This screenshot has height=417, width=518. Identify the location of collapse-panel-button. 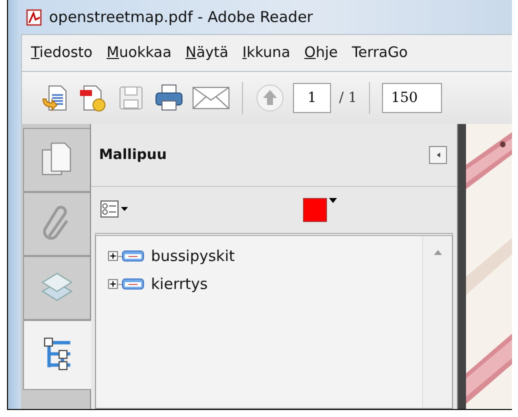
(438, 155).